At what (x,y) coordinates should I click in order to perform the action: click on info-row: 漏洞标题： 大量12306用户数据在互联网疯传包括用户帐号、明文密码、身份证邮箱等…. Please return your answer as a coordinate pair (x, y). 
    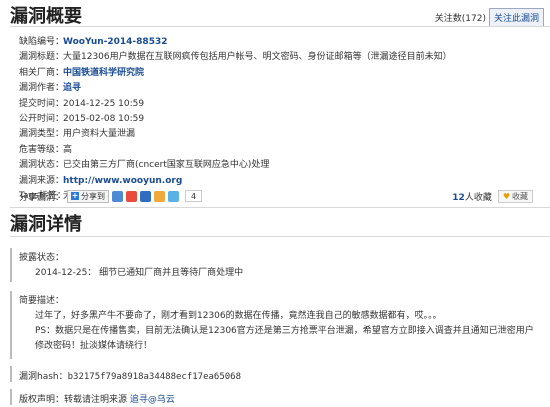
    Looking at the image, I should click on (279, 57).